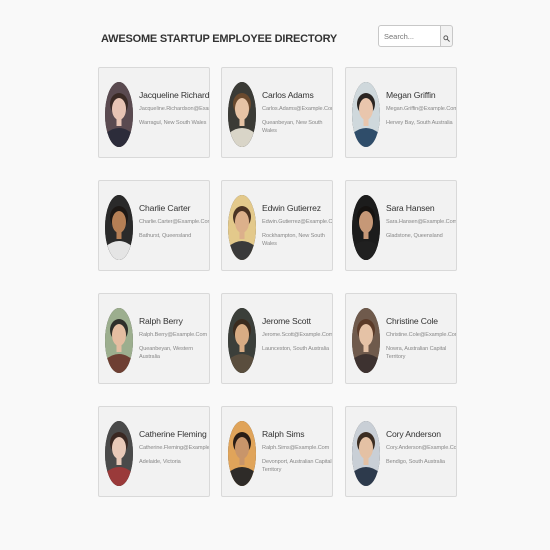 The height and width of the screenshot is (550, 550). What do you see at coordinates (292, 127) in the screenshot?
I see `employee-location: Queanbeyan, New South Wales` at bounding box center [292, 127].